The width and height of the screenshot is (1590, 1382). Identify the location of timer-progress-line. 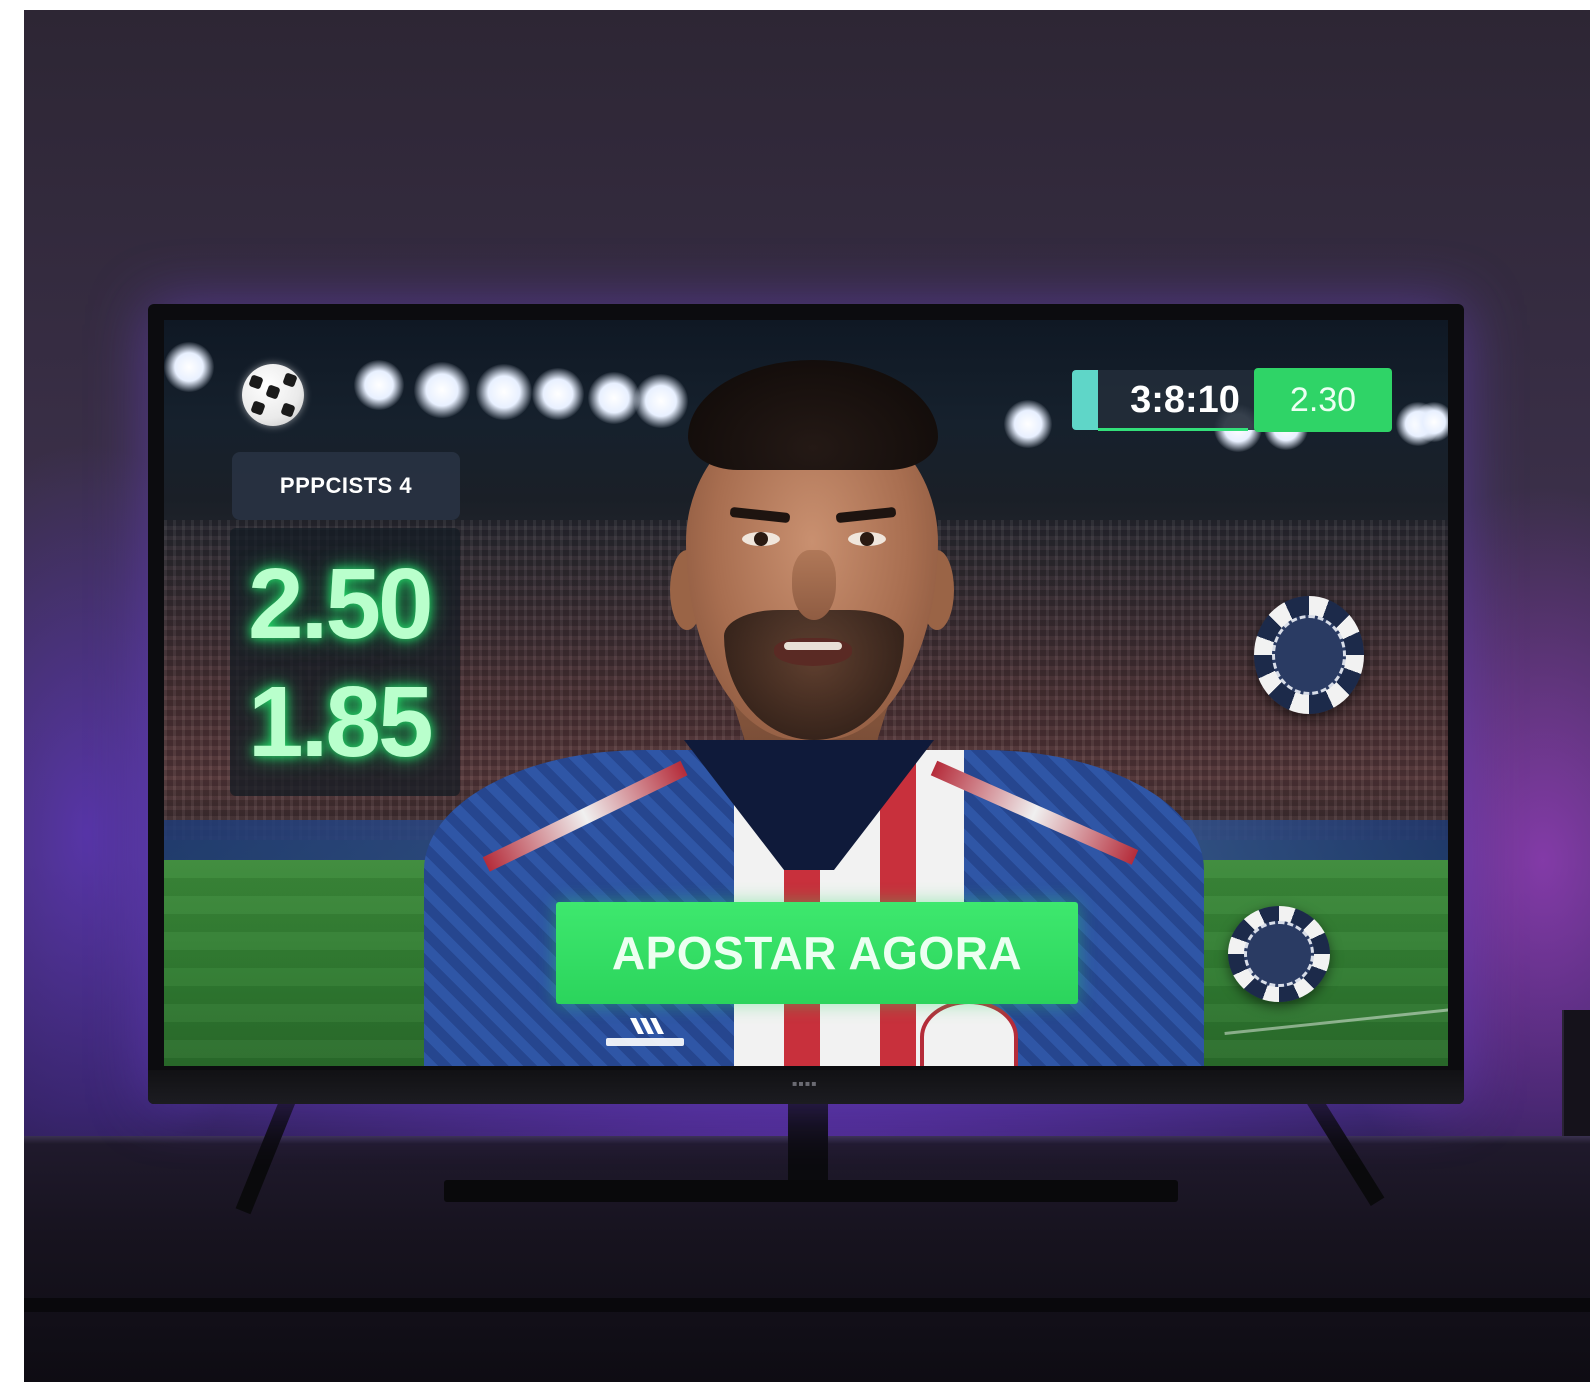
(1173, 429).